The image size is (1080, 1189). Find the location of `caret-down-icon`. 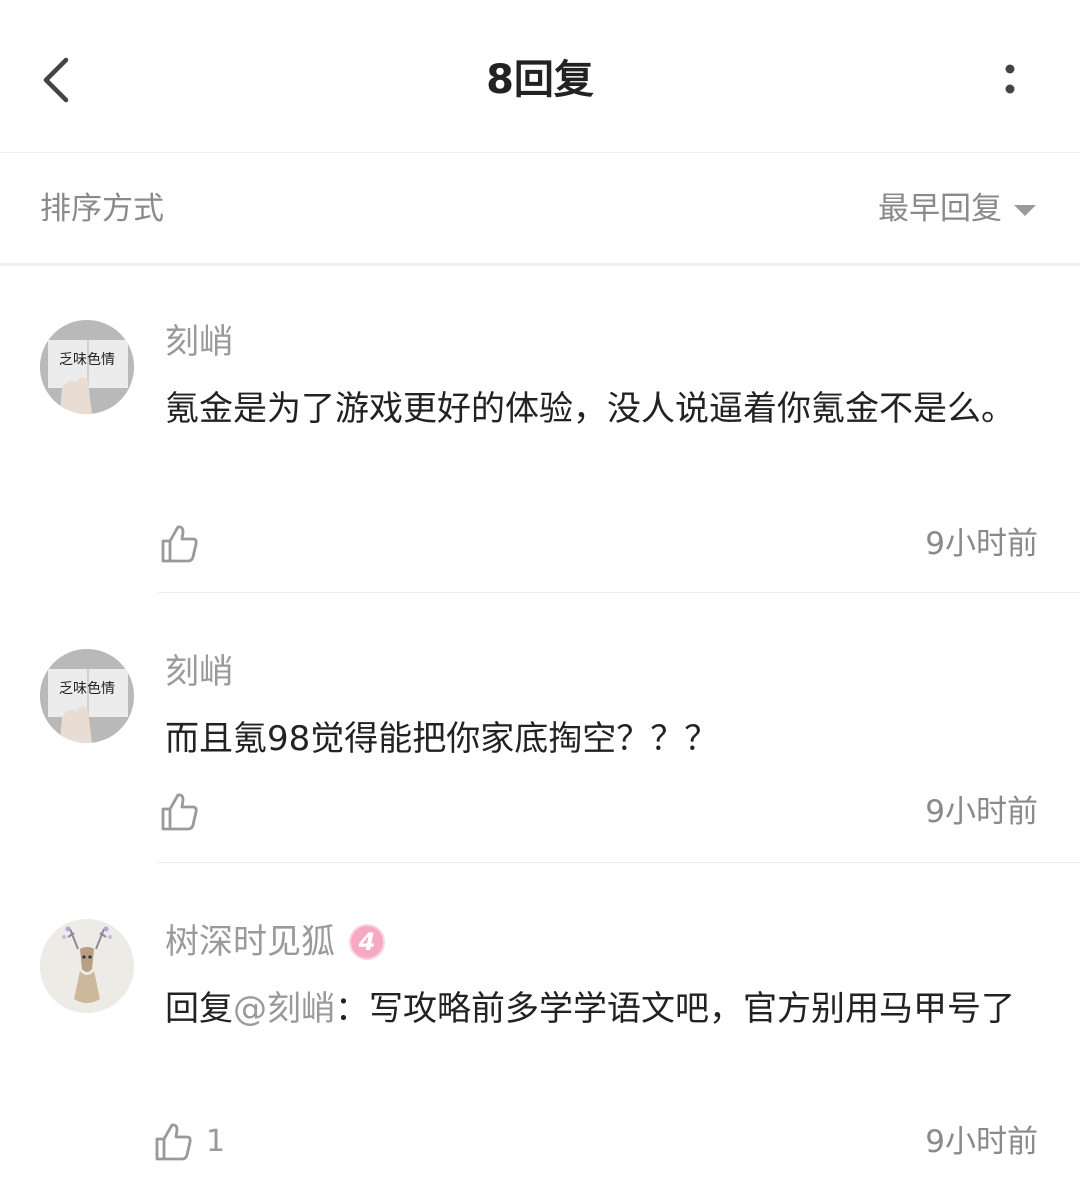

caret-down-icon is located at coordinates (1025, 210).